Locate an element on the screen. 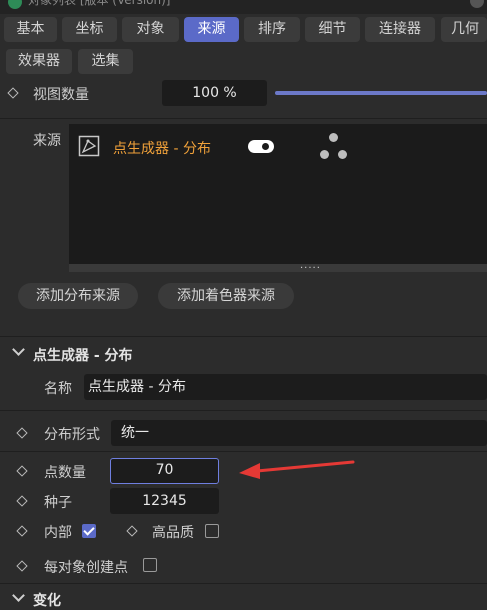 This screenshot has height=610, width=487. section-title: 点生成器 - 分布 is located at coordinates (83, 355).